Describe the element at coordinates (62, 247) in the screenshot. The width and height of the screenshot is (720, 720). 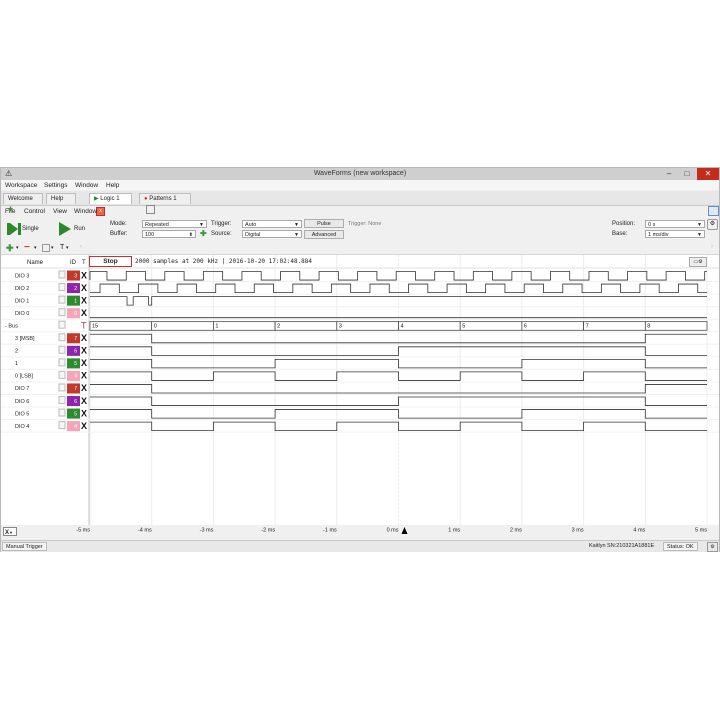
I see `trigger-column-icon: T` at that location.